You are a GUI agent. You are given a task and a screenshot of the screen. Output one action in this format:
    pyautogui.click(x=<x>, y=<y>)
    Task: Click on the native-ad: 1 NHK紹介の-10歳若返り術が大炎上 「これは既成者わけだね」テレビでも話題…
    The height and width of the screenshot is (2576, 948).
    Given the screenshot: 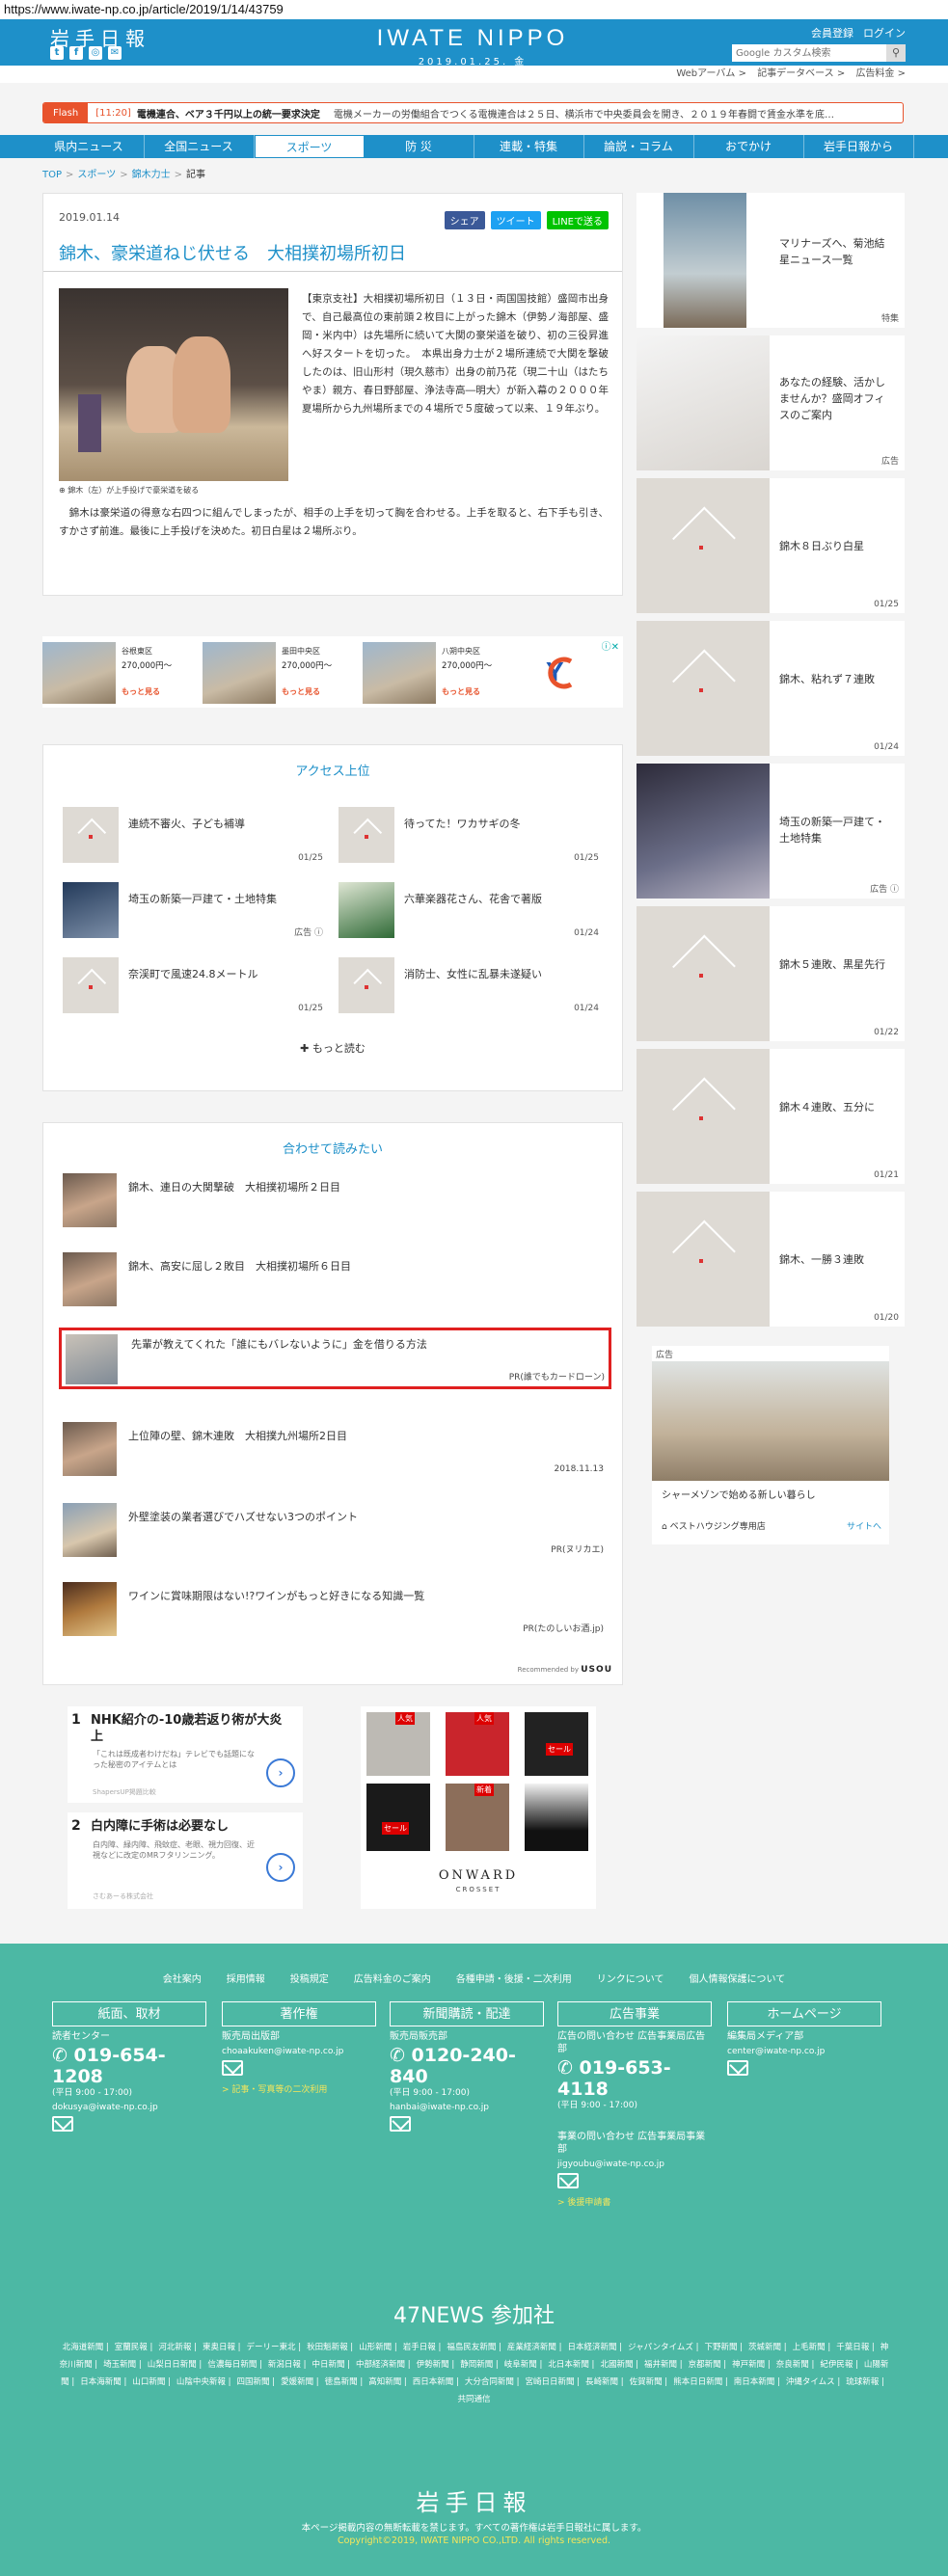 What is the action you would take?
    pyautogui.click(x=185, y=1755)
    